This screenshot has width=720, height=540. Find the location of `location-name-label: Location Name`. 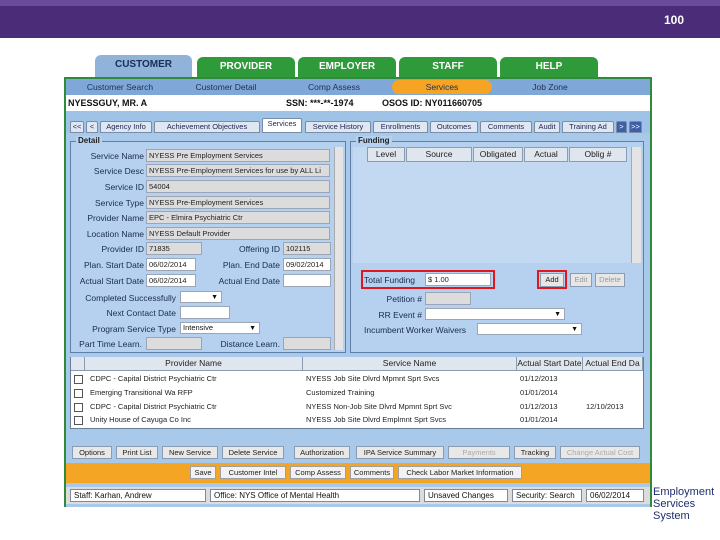

location-name-label: Location Name is located at coordinates (115, 234).